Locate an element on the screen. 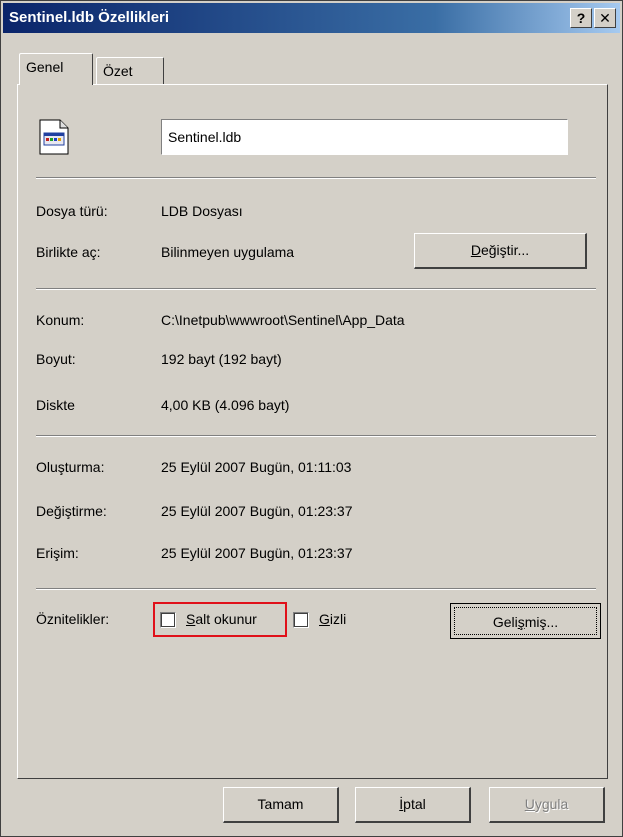 This screenshot has height=837, width=623. close-button: ✕ is located at coordinates (605, 18).